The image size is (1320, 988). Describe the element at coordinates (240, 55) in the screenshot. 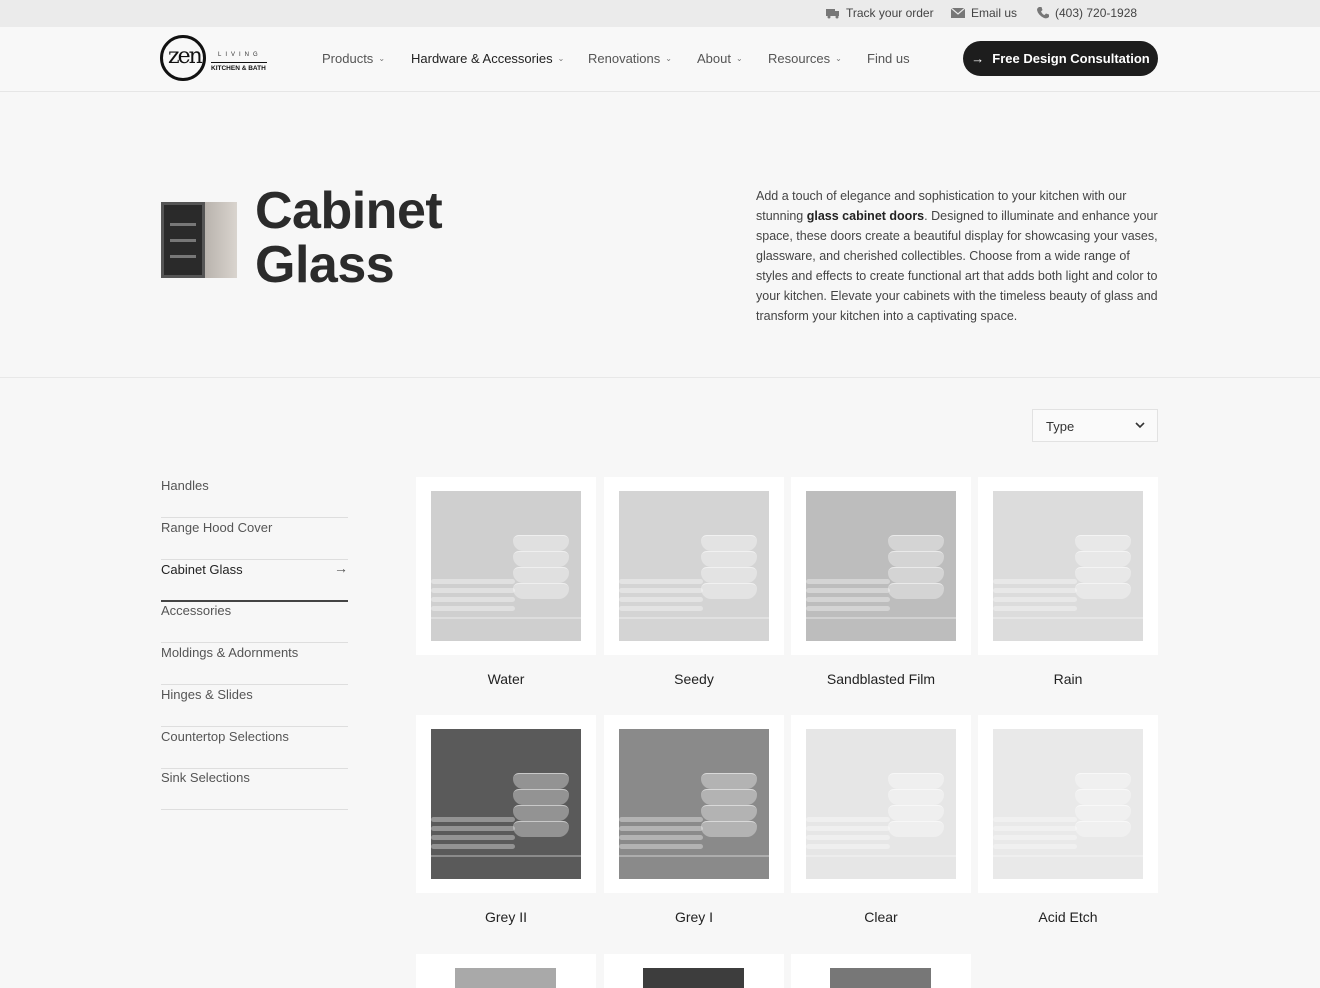

I see `logo-living-text: LIVING` at that location.